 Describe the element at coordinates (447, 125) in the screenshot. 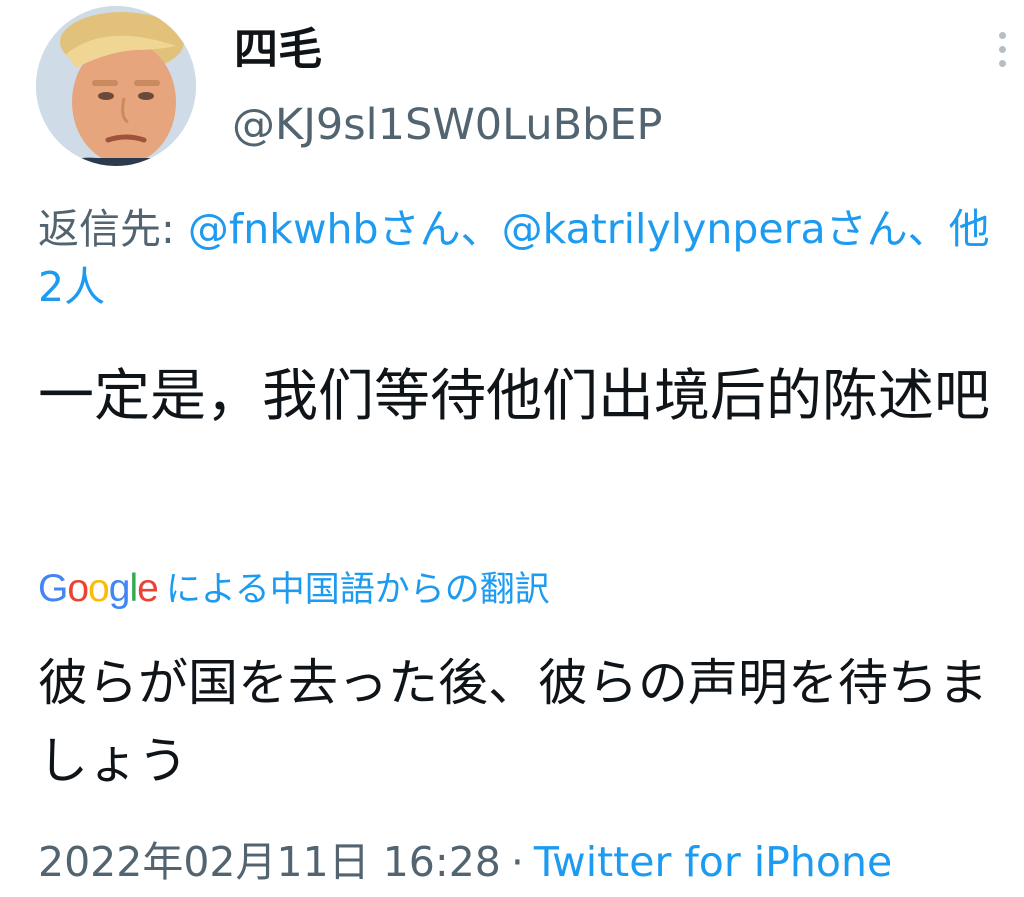

I see `user-handle: @KJ9sl1SW0LuBbEP` at that location.